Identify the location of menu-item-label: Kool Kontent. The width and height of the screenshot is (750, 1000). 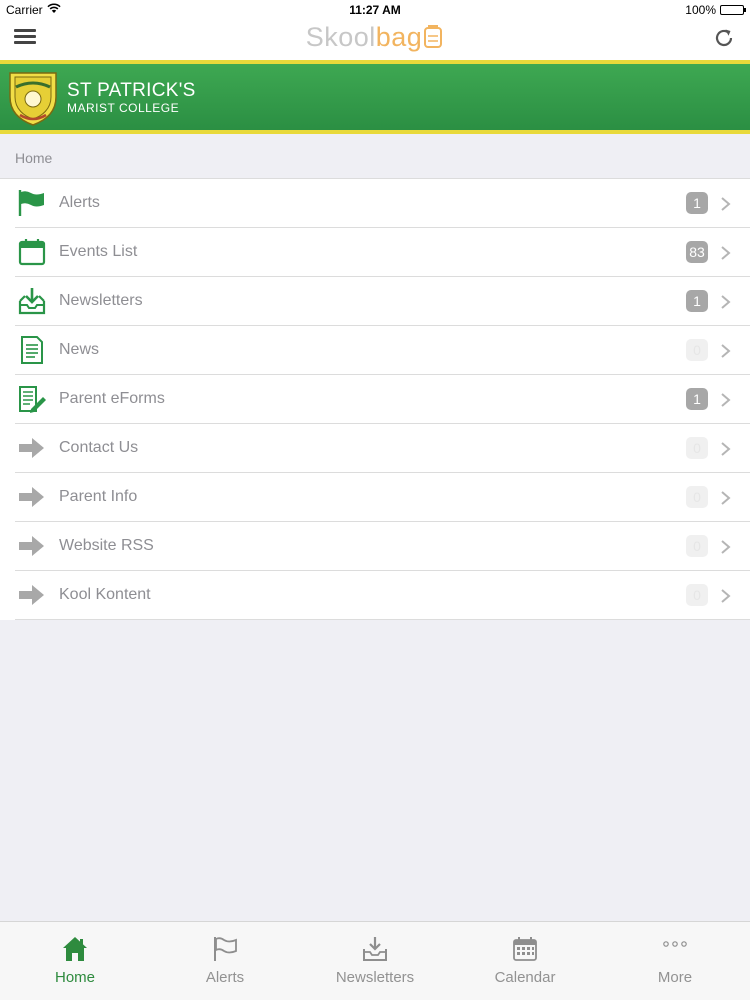
(105, 594).